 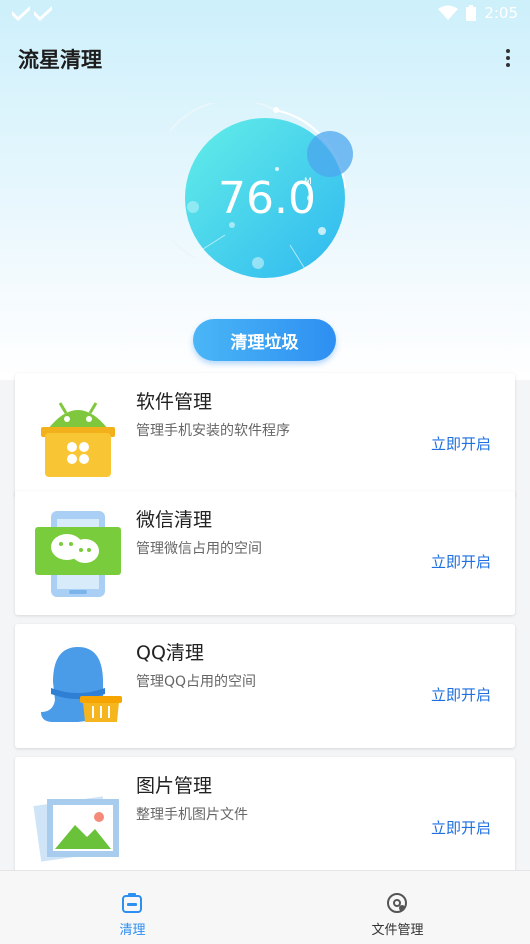 I want to click on qq-icon, so click(x=81, y=684).